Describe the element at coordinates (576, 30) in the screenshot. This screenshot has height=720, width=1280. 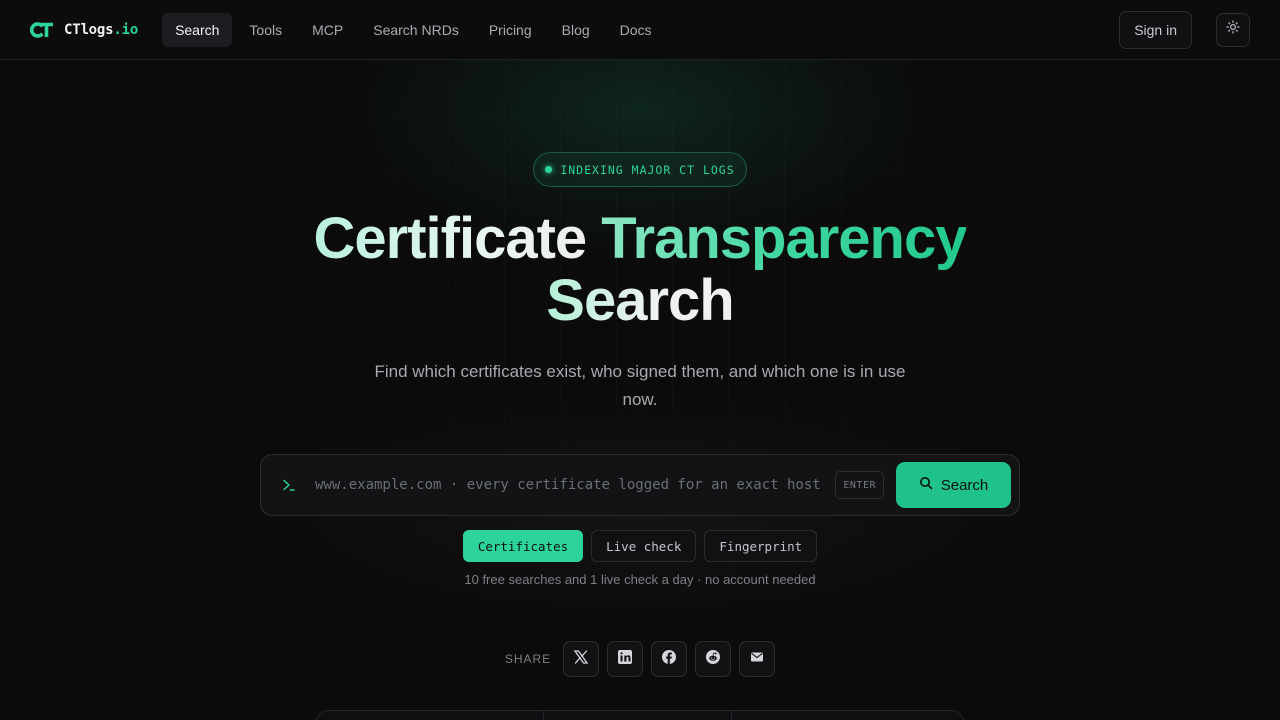
I see `nav-item-blog: Blog` at that location.